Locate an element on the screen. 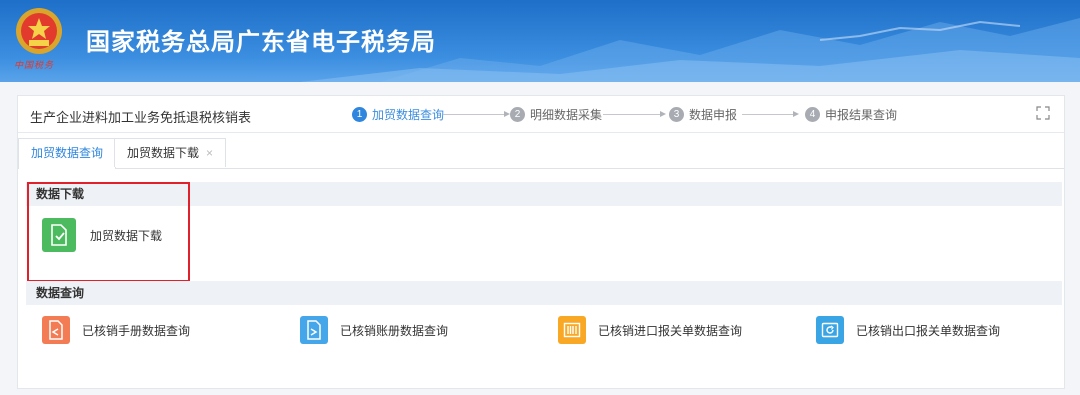 This screenshot has width=1080, height=395. step-number: 2 is located at coordinates (517, 114).